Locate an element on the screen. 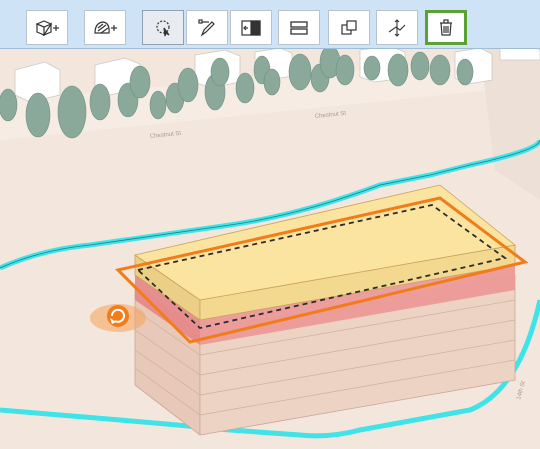 The image size is (540, 449). editing-toolbar is located at coordinates (270, 24).